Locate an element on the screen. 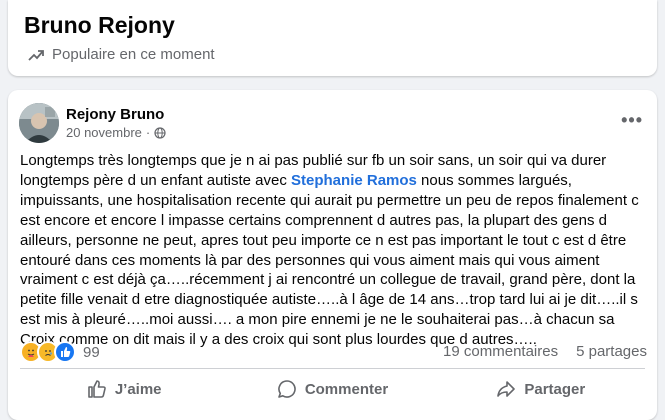 This screenshot has height=420, width=665. reactions-summary: 99 is located at coordinates (60, 352).